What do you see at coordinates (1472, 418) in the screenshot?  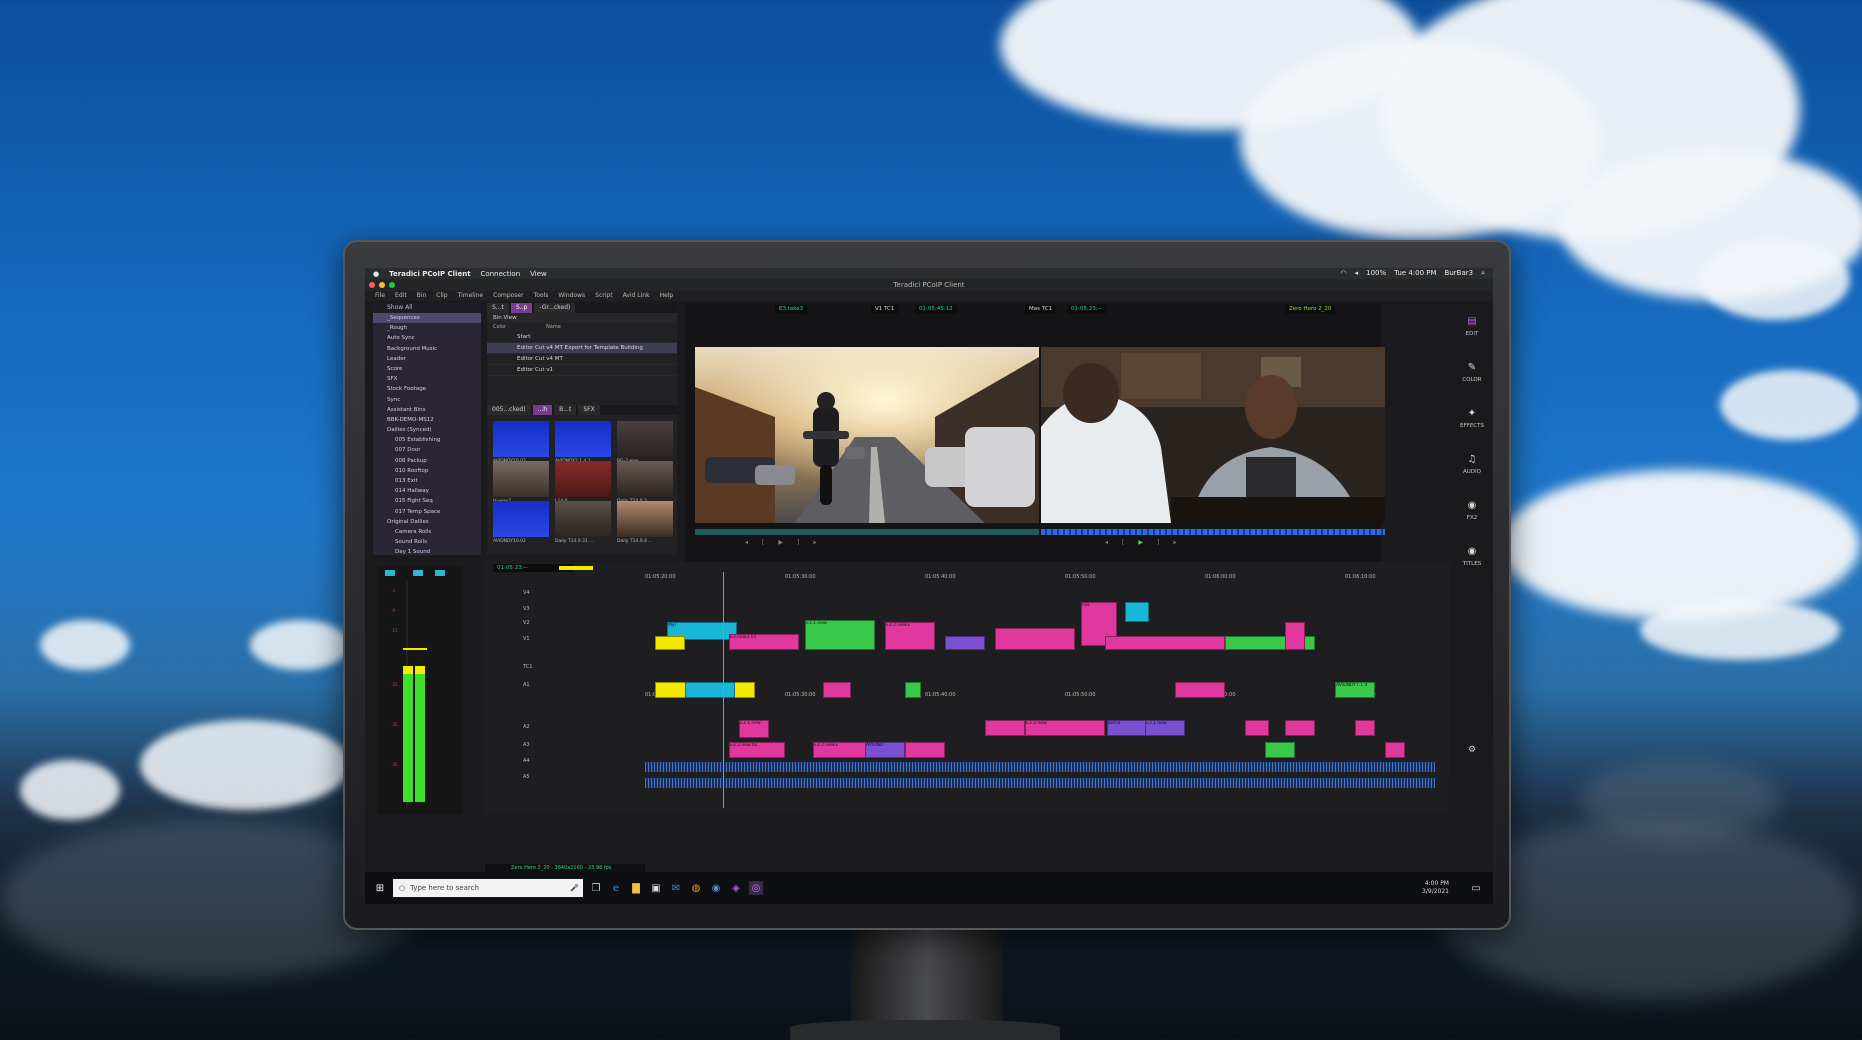 I see `workspace-effects: ✦ EFFECTS` at bounding box center [1472, 418].